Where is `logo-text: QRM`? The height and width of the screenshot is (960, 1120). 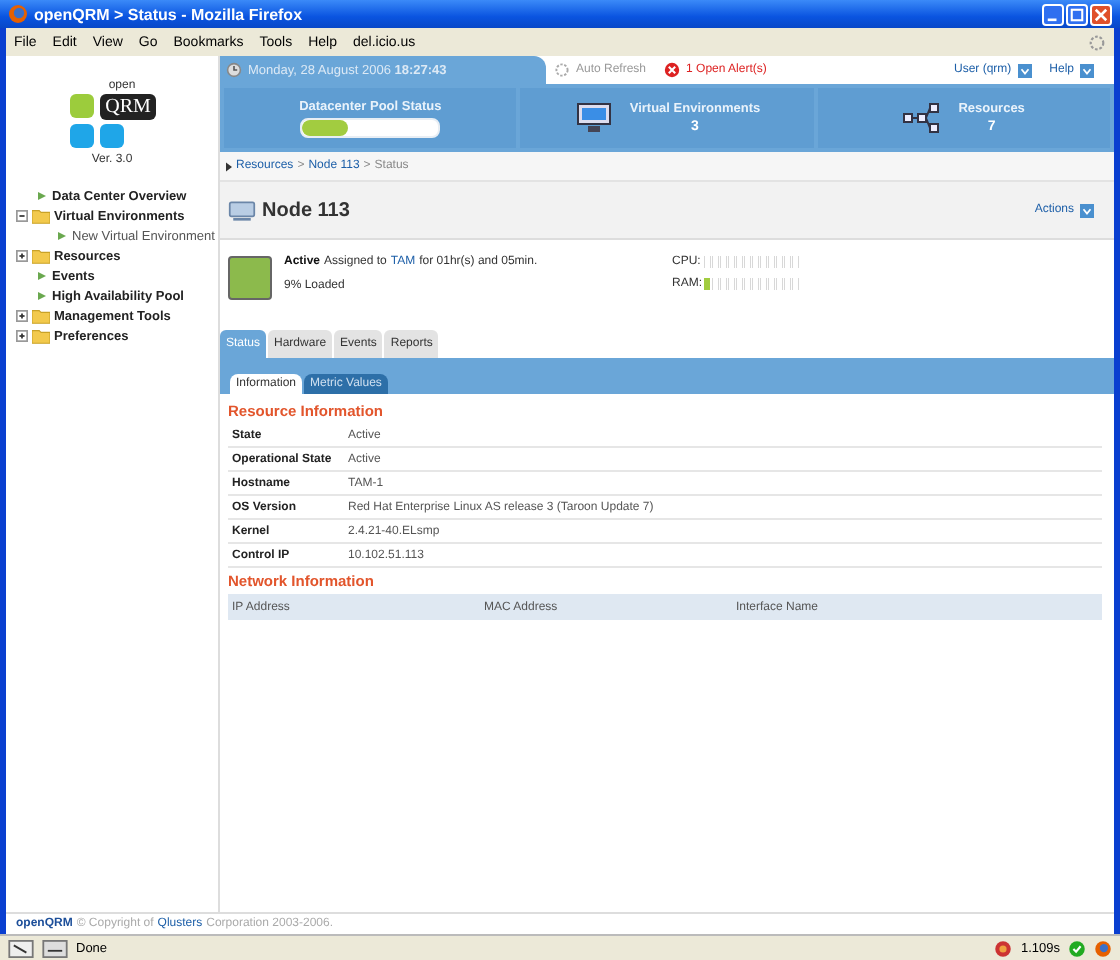 logo-text: QRM is located at coordinates (128, 107).